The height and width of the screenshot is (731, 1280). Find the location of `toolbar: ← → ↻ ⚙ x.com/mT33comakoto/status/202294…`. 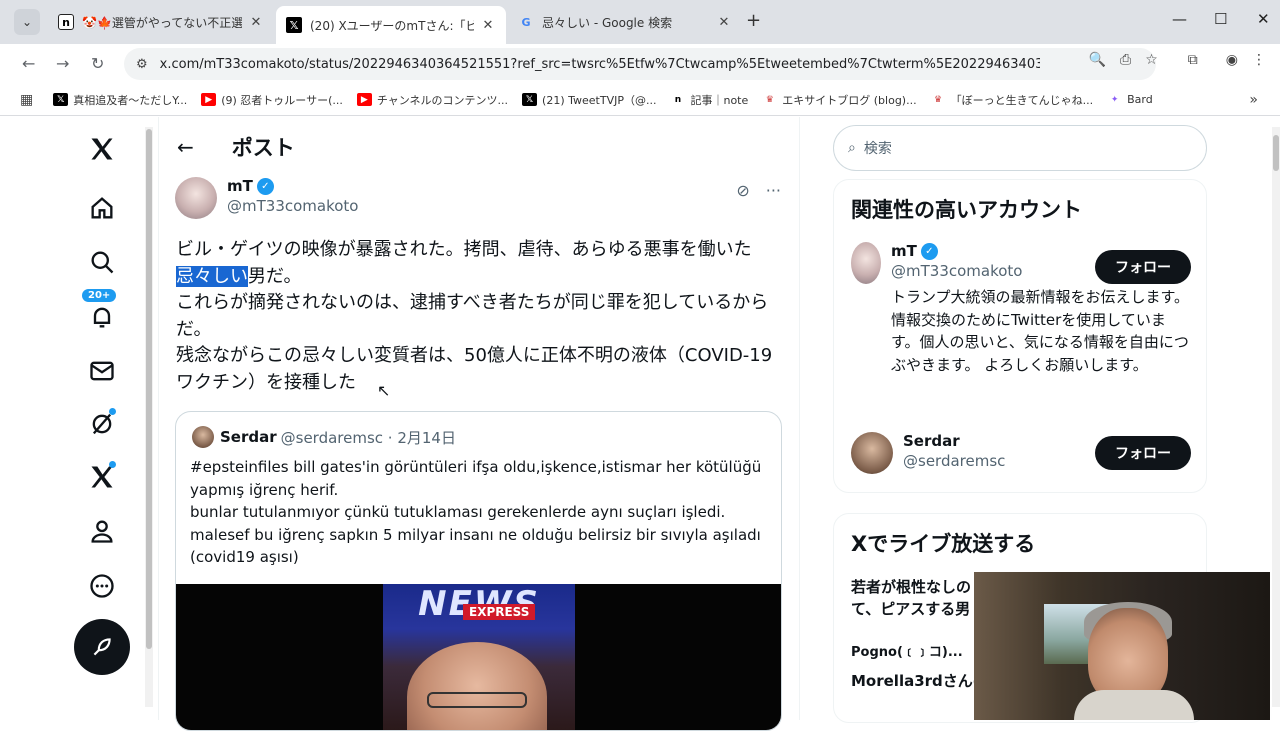

toolbar: ← → ↻ ⚙ x.com/mT33comakoto/status/202294… is located at coordinates (640, 64).